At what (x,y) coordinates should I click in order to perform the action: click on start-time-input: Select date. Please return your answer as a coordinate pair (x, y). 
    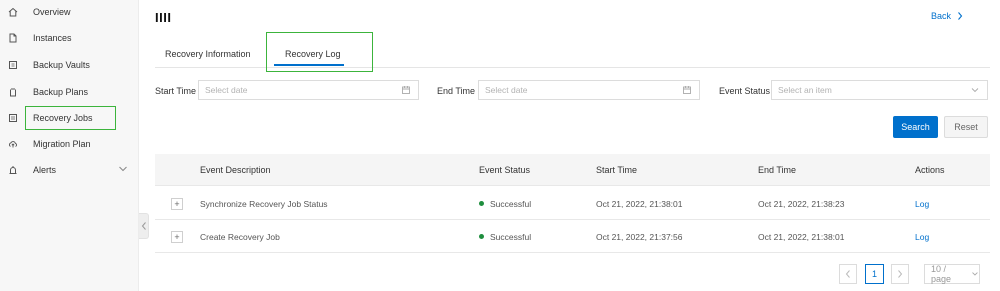
    Looking at the image, I should click on (308, 90).